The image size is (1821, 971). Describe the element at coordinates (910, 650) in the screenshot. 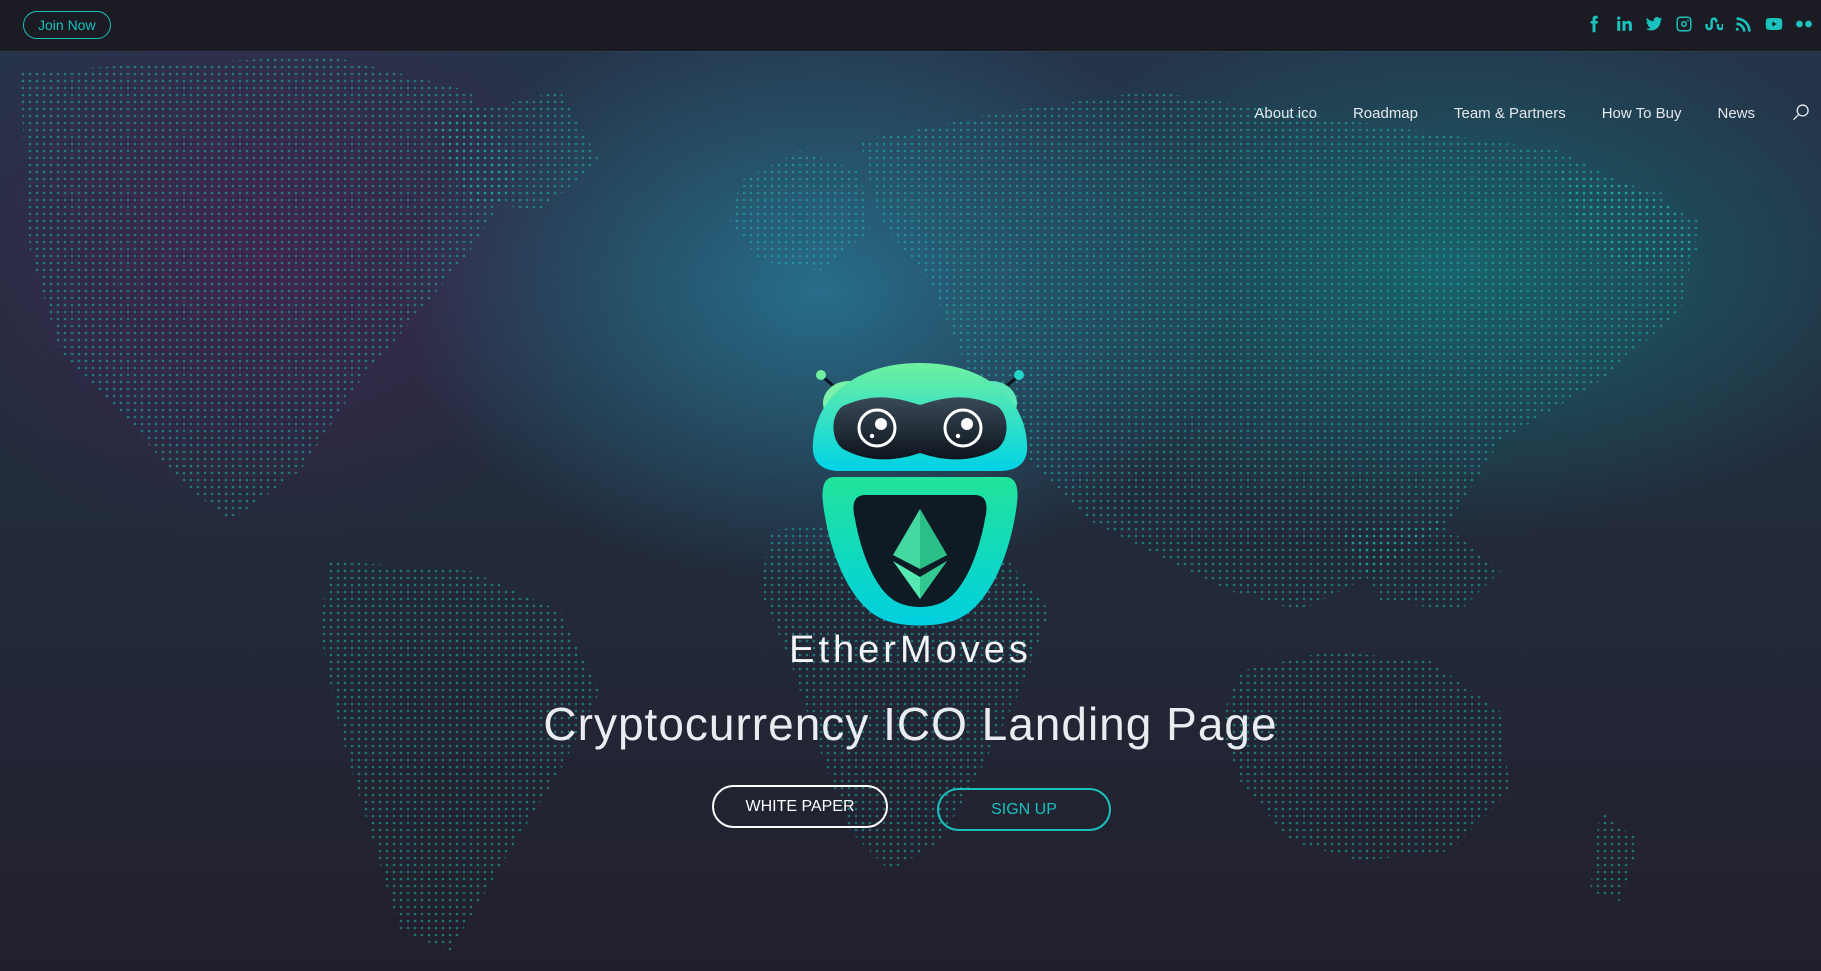

I see `brand-name: EtherMoves` at that location.